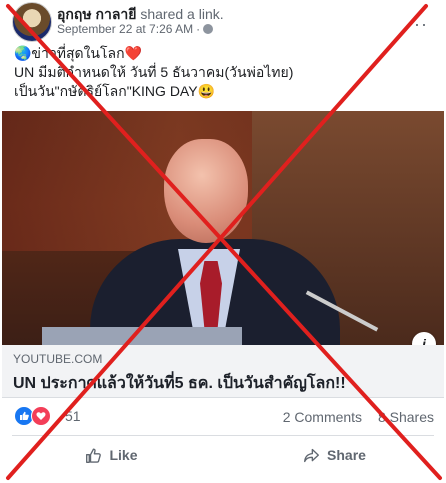  What do you see at coordinates (208, 29) in the screenshot?
I see `public-globe-icon` at bounding box center [208, 29].